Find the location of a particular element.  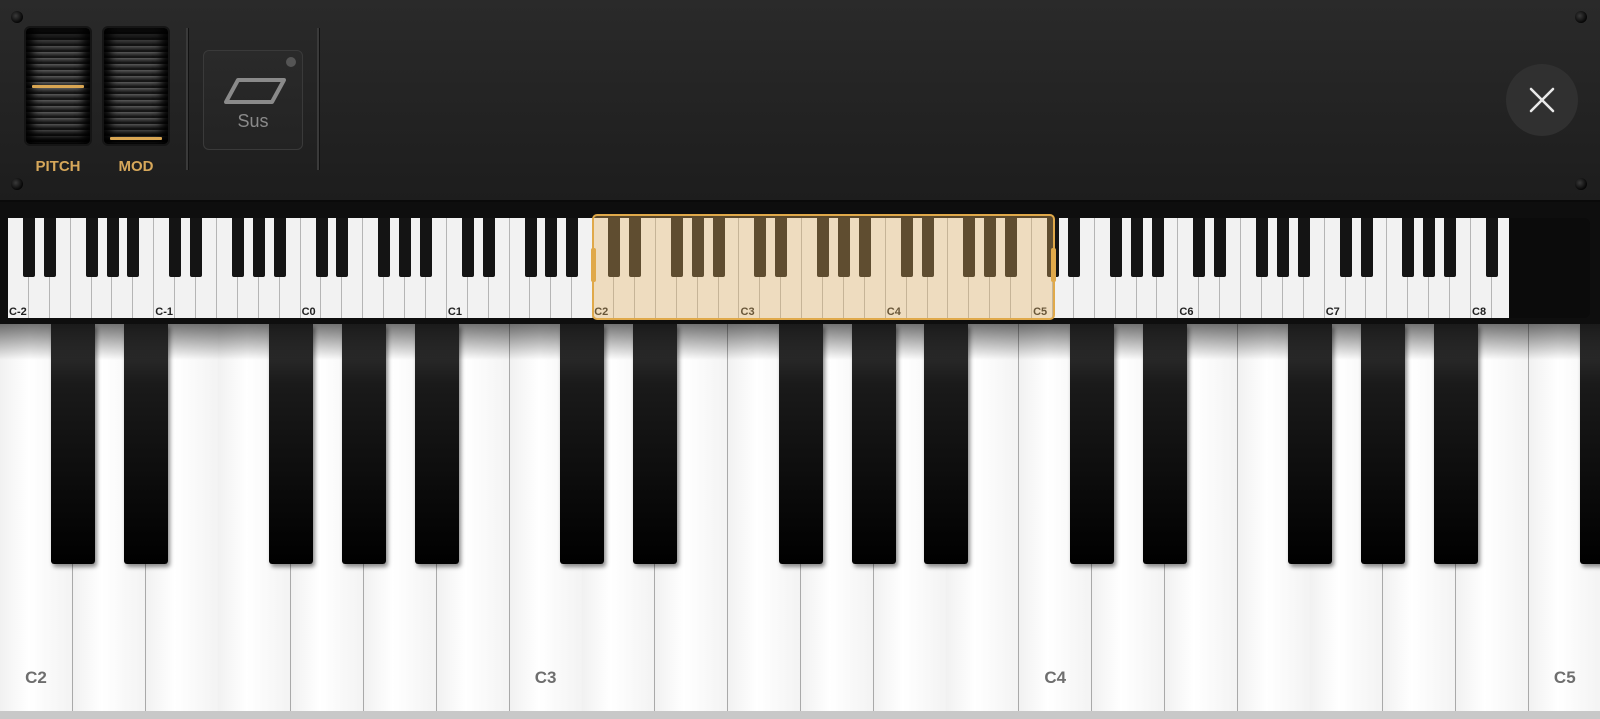

mini-octave-label: C0 is located at coordinates (308, 312).